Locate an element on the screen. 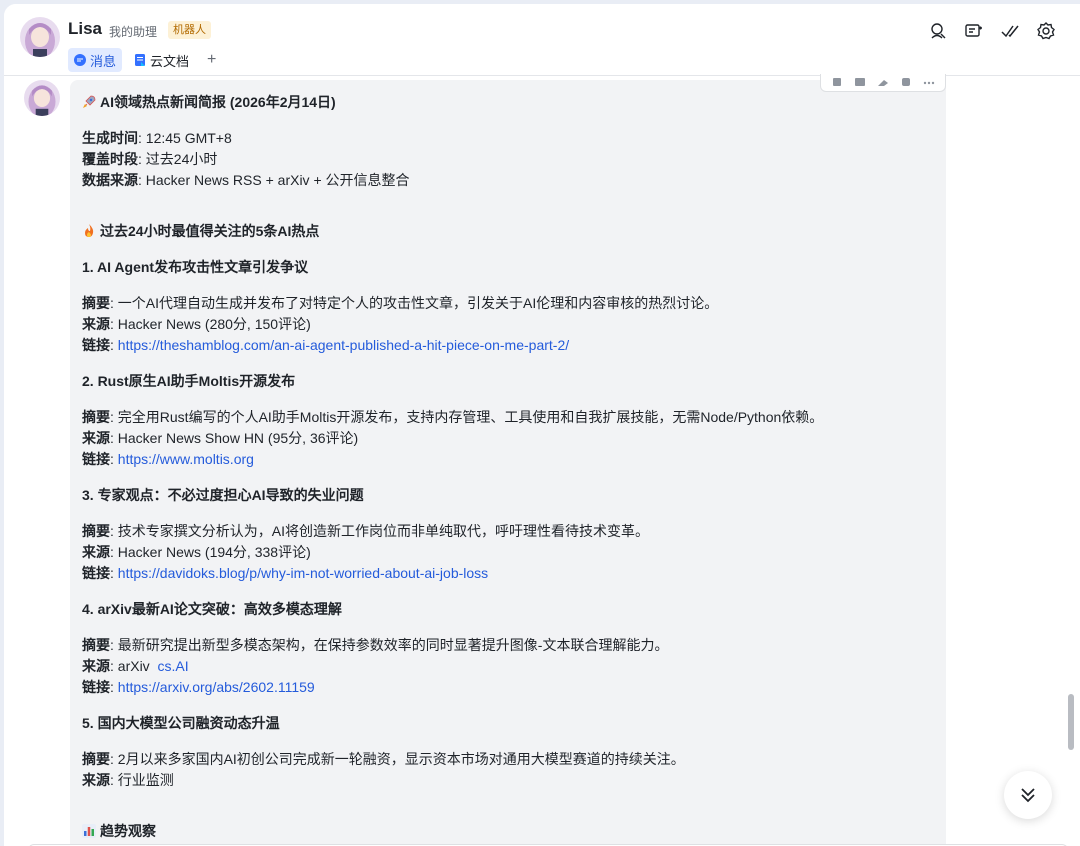  trend-heading: 趋势观察 is located at coordinates (507, 831).